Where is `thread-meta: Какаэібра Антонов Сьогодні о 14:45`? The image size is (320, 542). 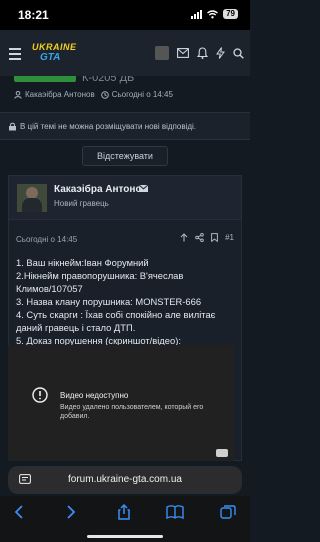
thread-meta: Какаэібра Антонов Сьогодні о 14:45 is located at coordinates (93, 94).